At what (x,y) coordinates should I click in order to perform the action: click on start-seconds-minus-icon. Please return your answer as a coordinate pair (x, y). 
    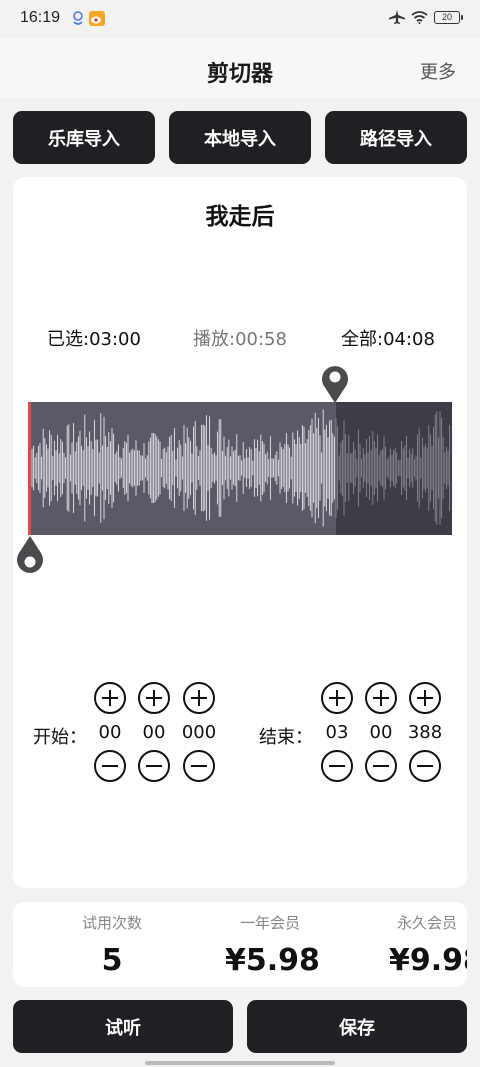
    Looking at the image, I should click on (154, 766).